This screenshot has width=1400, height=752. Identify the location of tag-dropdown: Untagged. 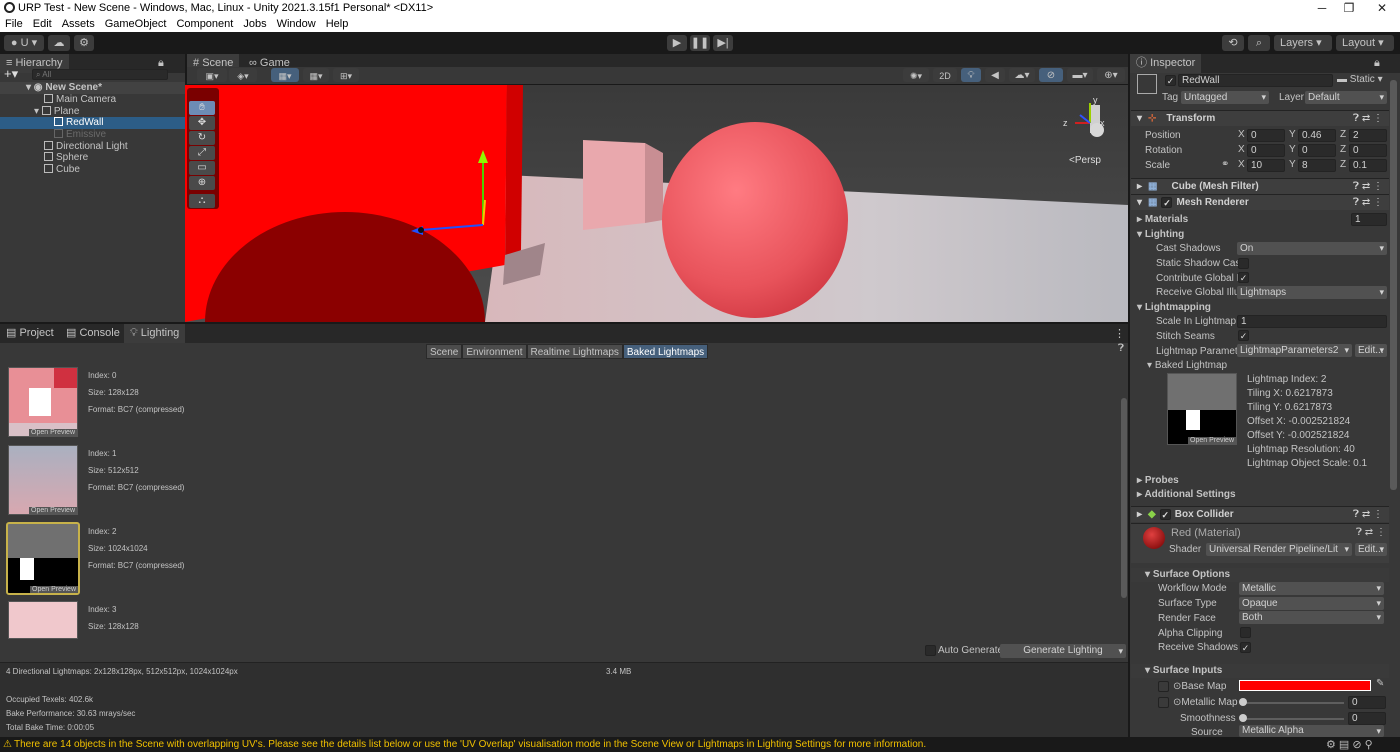
(1225, 97).